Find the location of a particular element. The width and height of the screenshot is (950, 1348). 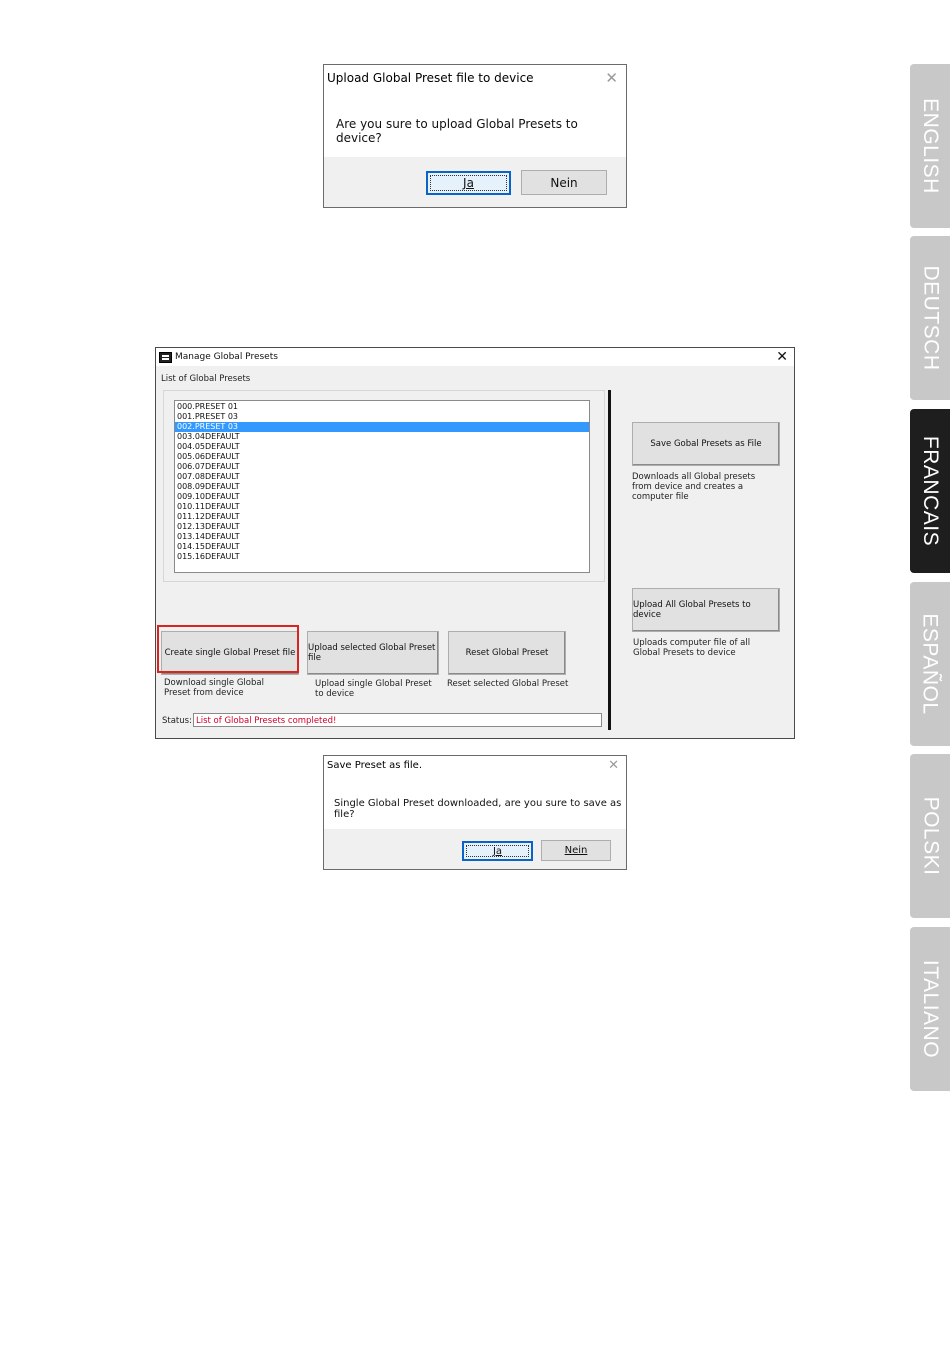

upload-selected-preset-button: Upload selected Global Preset file is located at coordinates (373, 653).